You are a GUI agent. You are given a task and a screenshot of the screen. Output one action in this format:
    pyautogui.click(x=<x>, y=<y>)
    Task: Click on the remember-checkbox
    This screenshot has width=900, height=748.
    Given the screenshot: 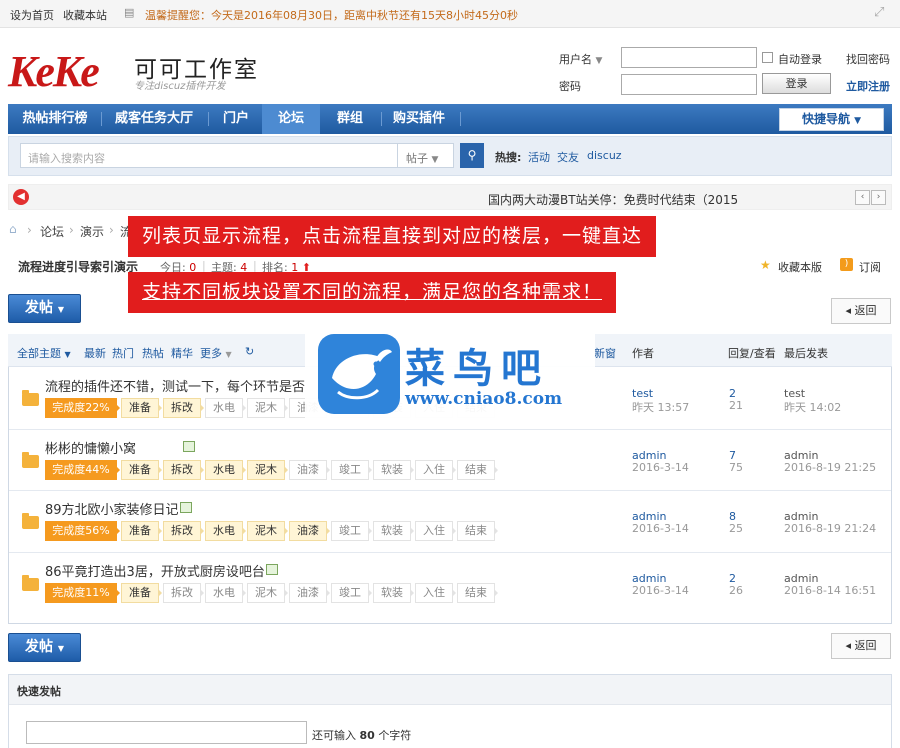 What is the action you would take?
    pyautogui.click(x=767, y=57)
    